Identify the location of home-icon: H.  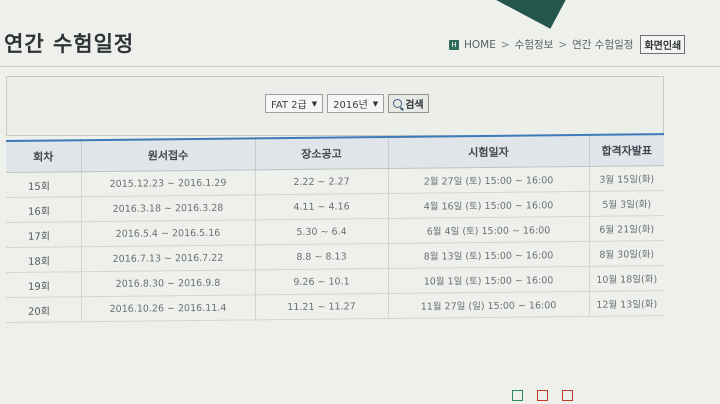
(454, 44).